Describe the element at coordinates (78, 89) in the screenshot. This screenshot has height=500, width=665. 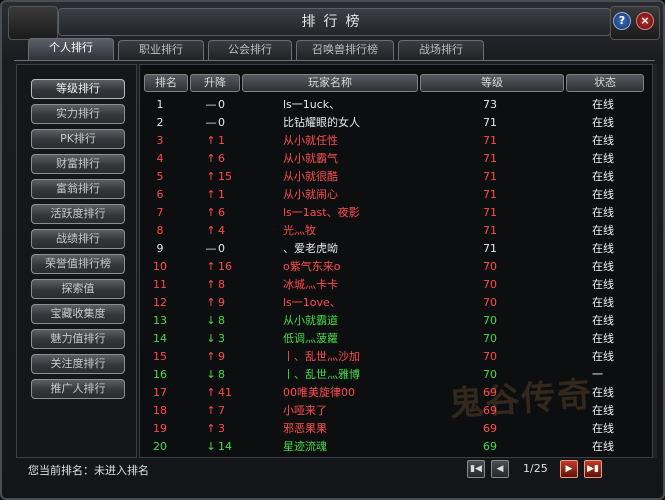
I see `sidebar-item-level: 等级排行` at that location.